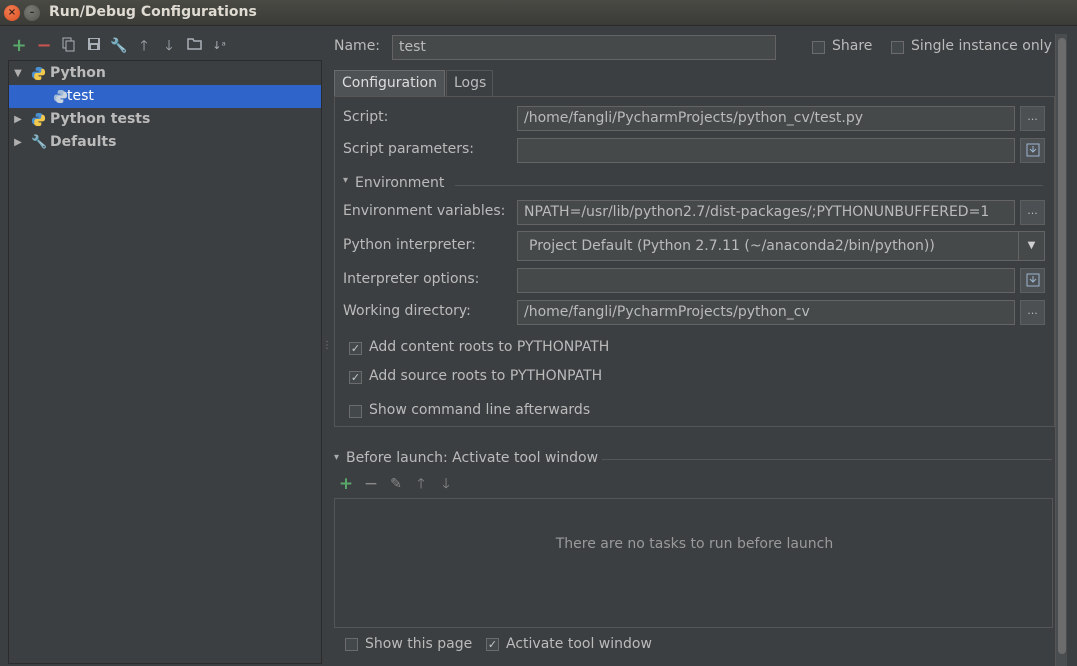 This screenshot has width=1077, height=666. What do you see at coordinates (355, 348) in the screenshot?
I see `add-content-roots-checkbox: ✓` at bounding box center [355, 348].